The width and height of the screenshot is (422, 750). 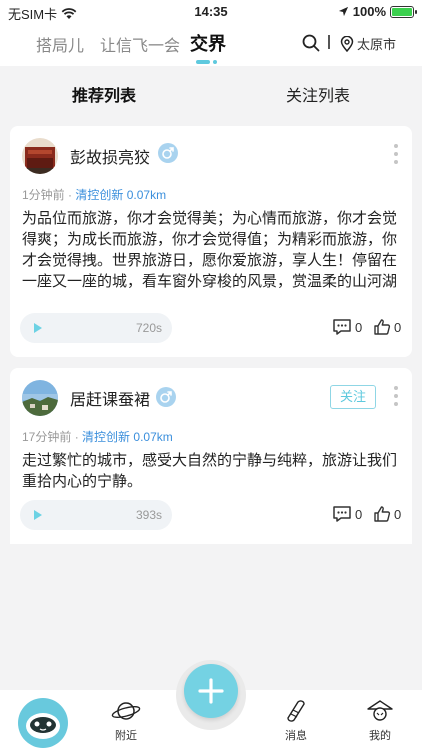 I want to click on post-content: 走过繁忙的城市，感受大自然的宁静与纯粹，旅游让我们重拾内心的宁静。, so click(x=210, y=471).